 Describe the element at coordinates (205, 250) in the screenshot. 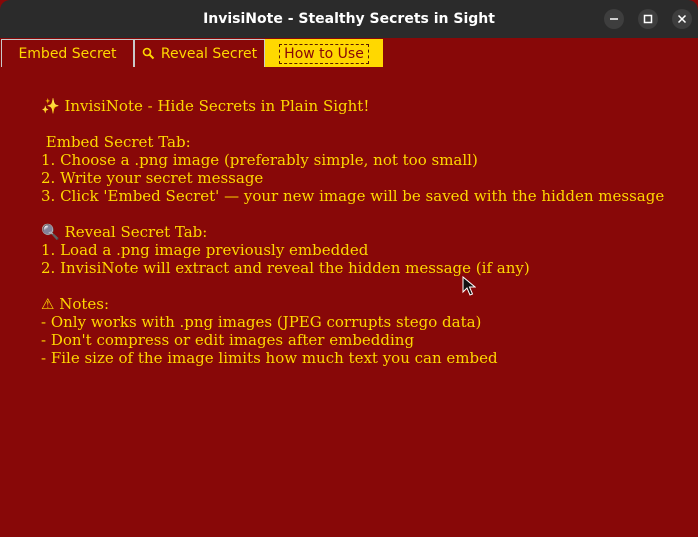

I see `reveal-step: 1. Load a .png image previously embedded` at that location.